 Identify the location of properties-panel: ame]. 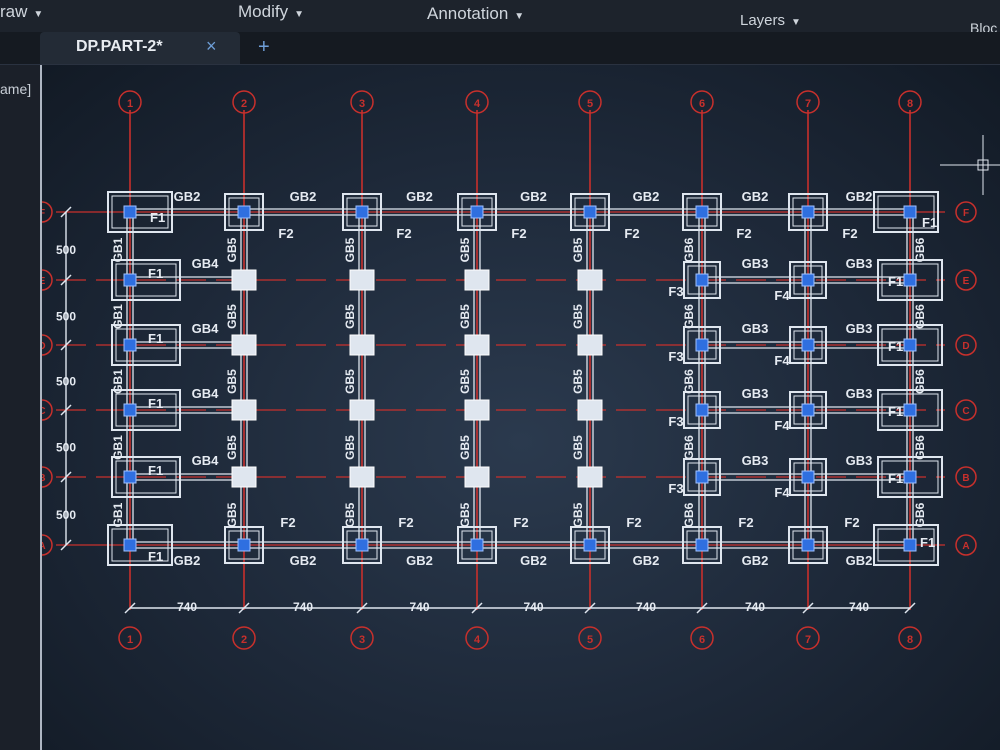
(21, 407).